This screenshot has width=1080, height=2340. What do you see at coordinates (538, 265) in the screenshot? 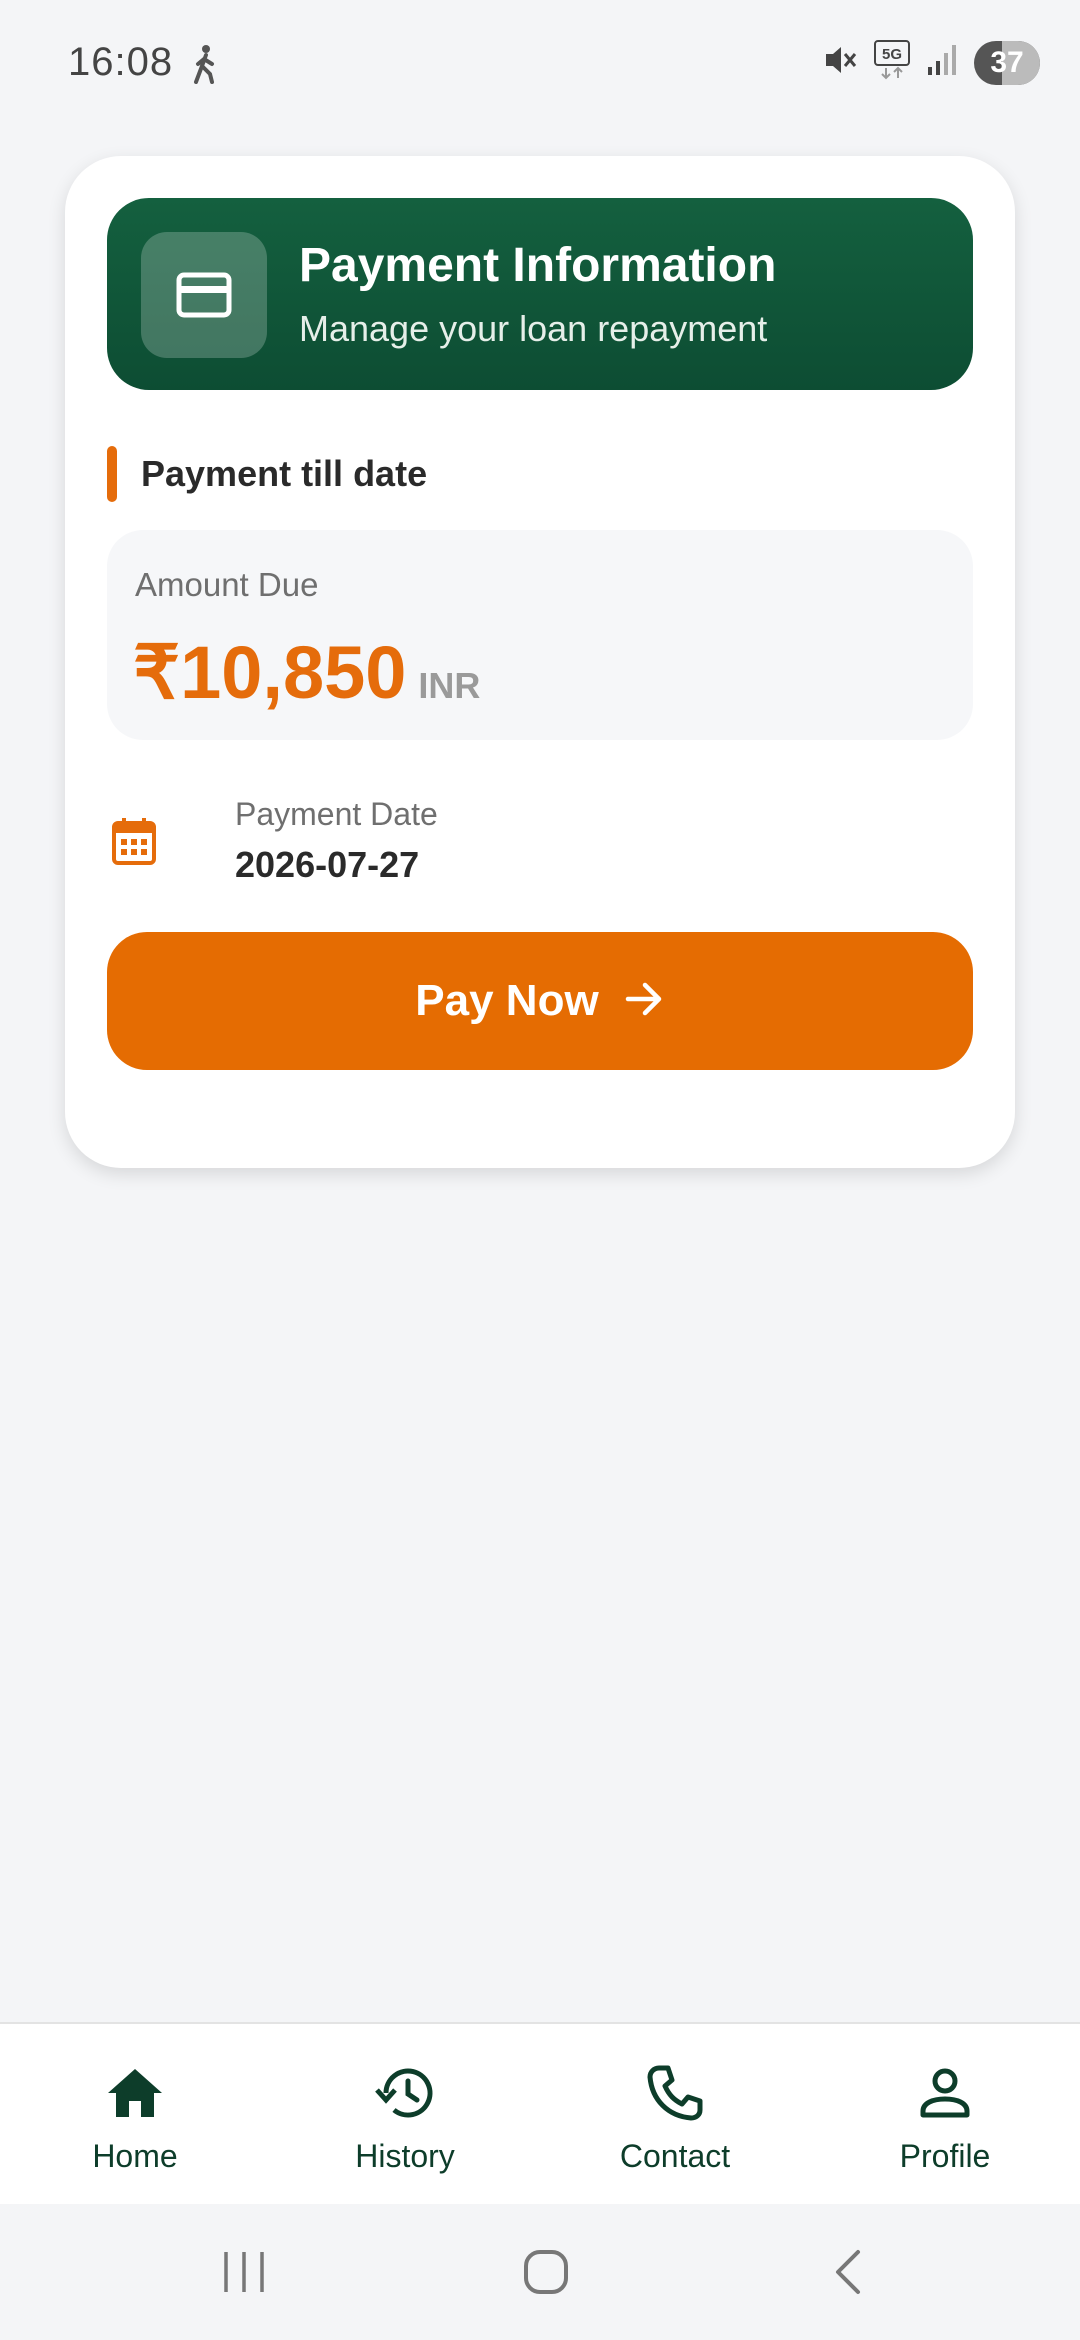
I see `header-title: Payment Information` at bounding box center [538, 265].